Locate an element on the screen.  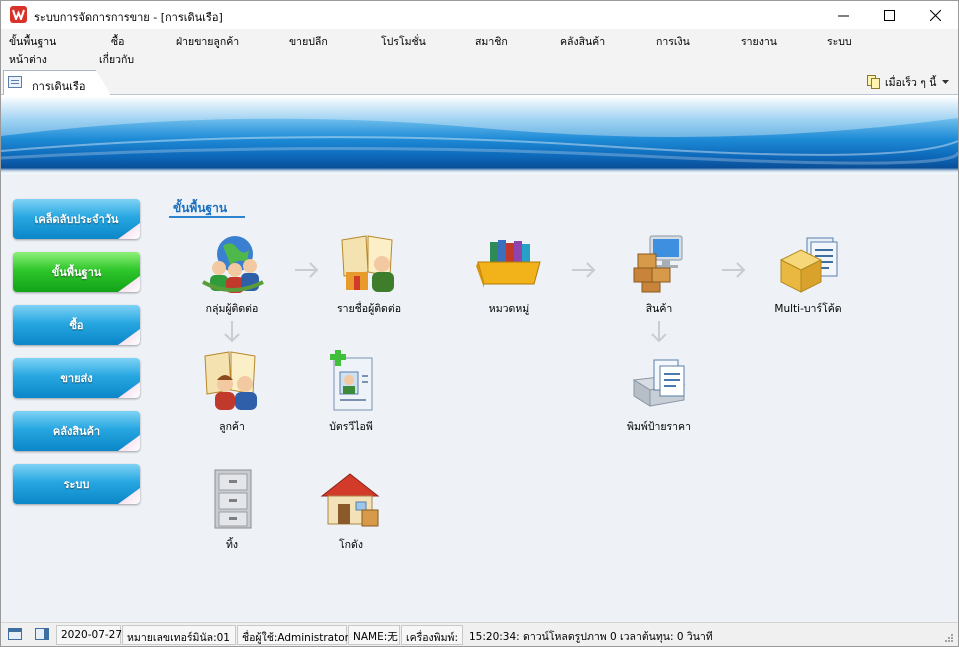
window-icon is located at coordinates (15, 82).